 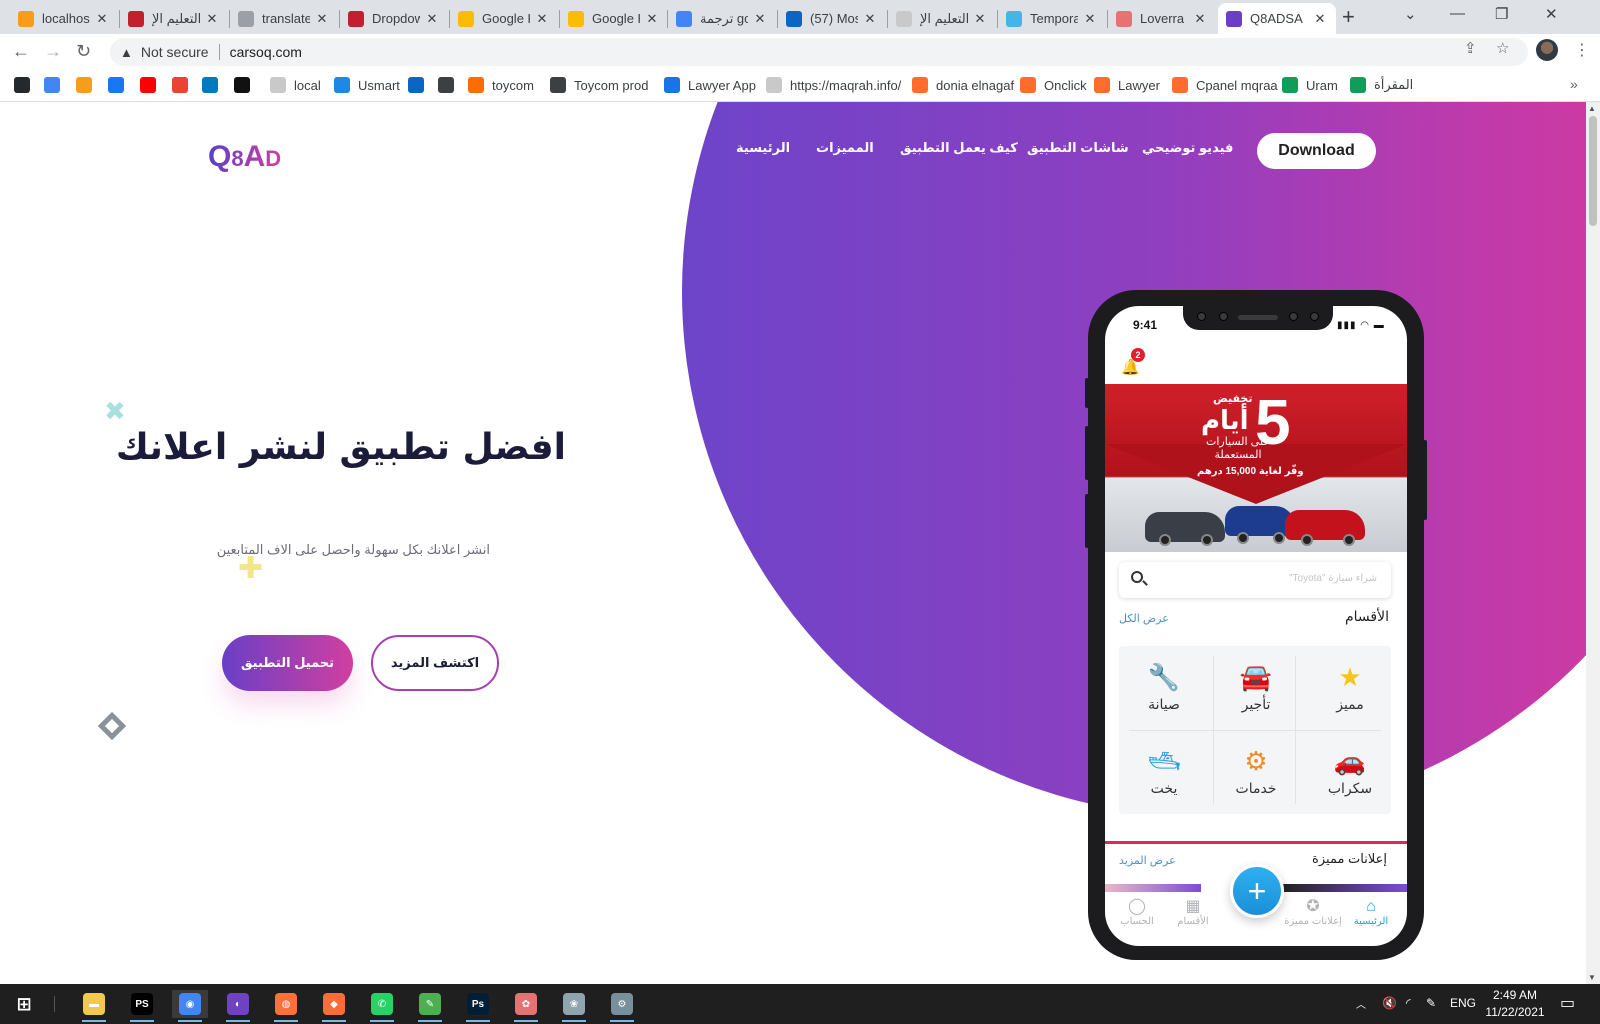 I want to click on browser-tab: Q8ADSA ✕, so click(x=1277, y=18).